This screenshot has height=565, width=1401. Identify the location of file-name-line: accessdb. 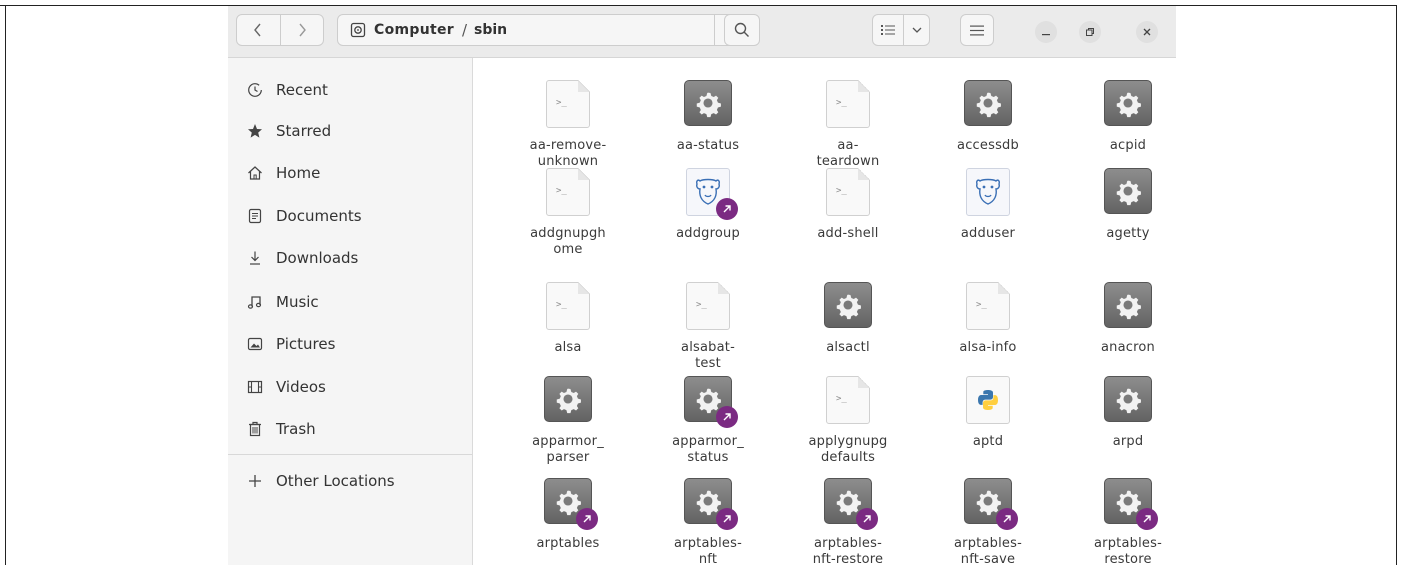
(988, 145).